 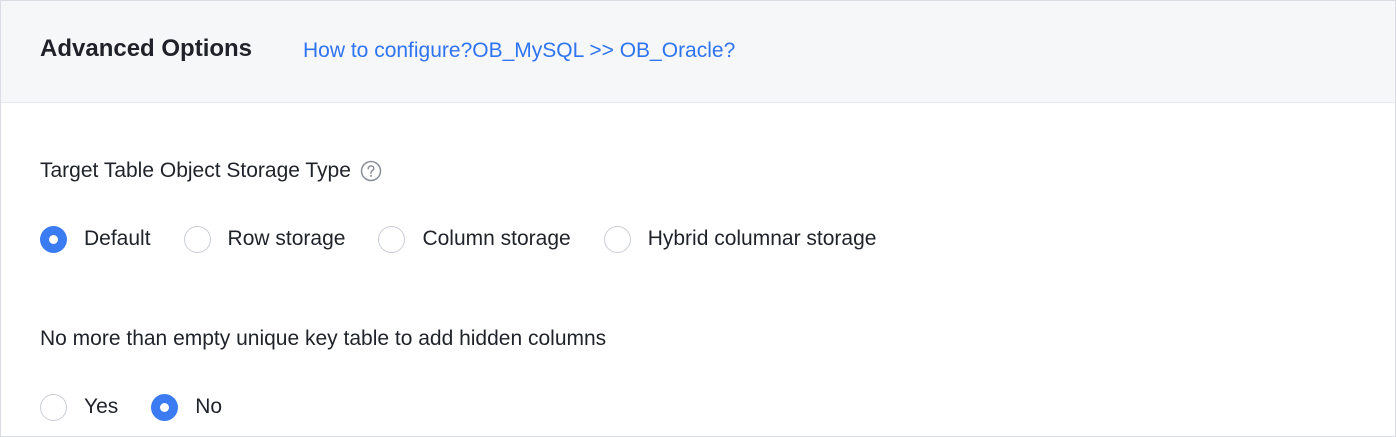 What do you see at coordinates (186, 407) in the screenshot?
I see `radio-no: No` at bounding box center [186, 407].